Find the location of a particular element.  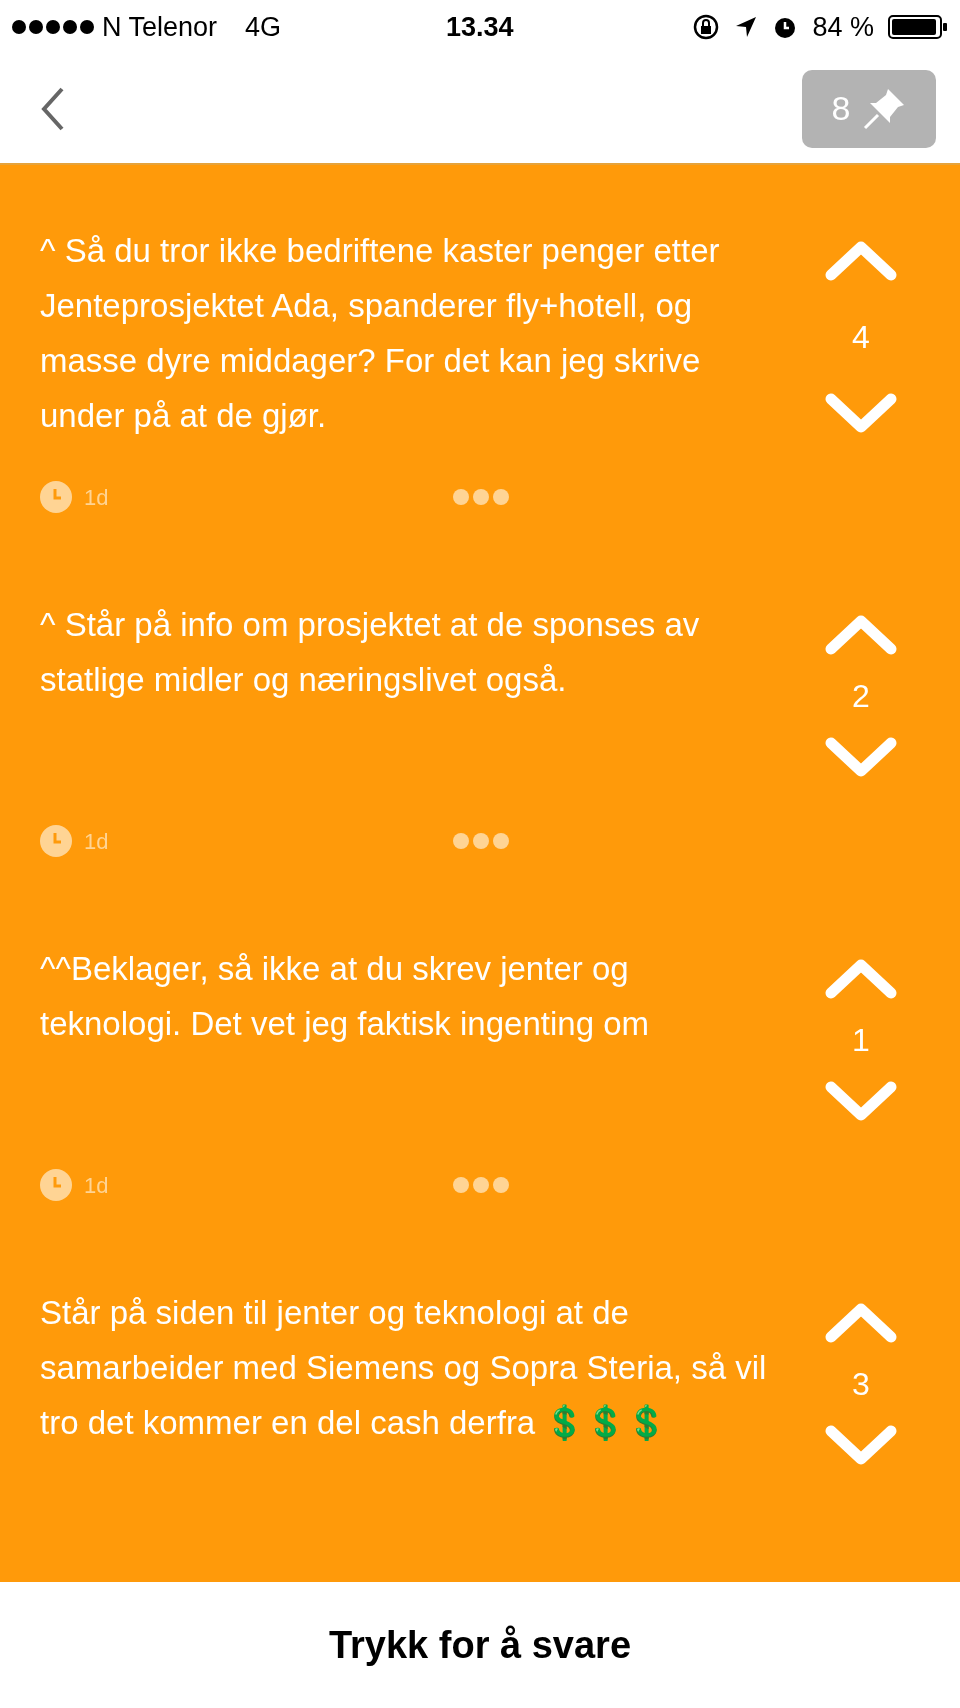

vote-count: 2 is located at coordinates (861, 696).